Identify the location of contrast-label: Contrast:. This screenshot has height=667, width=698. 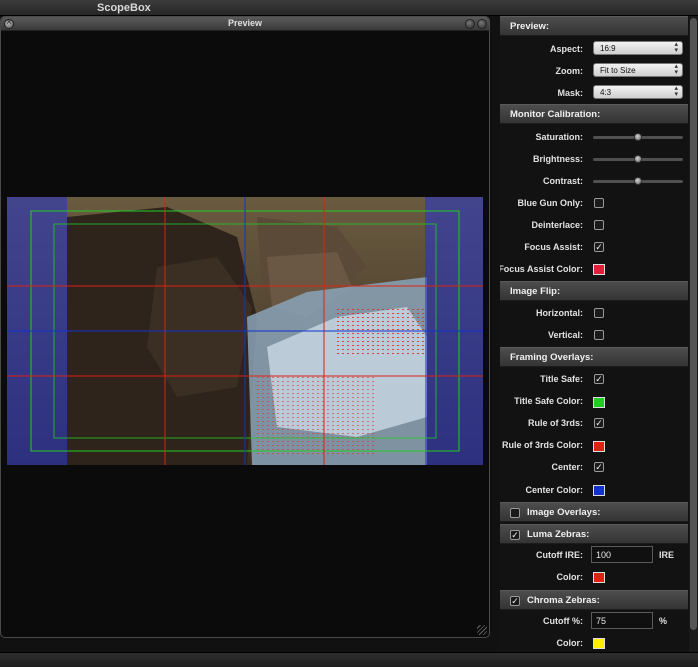
(563, 181).